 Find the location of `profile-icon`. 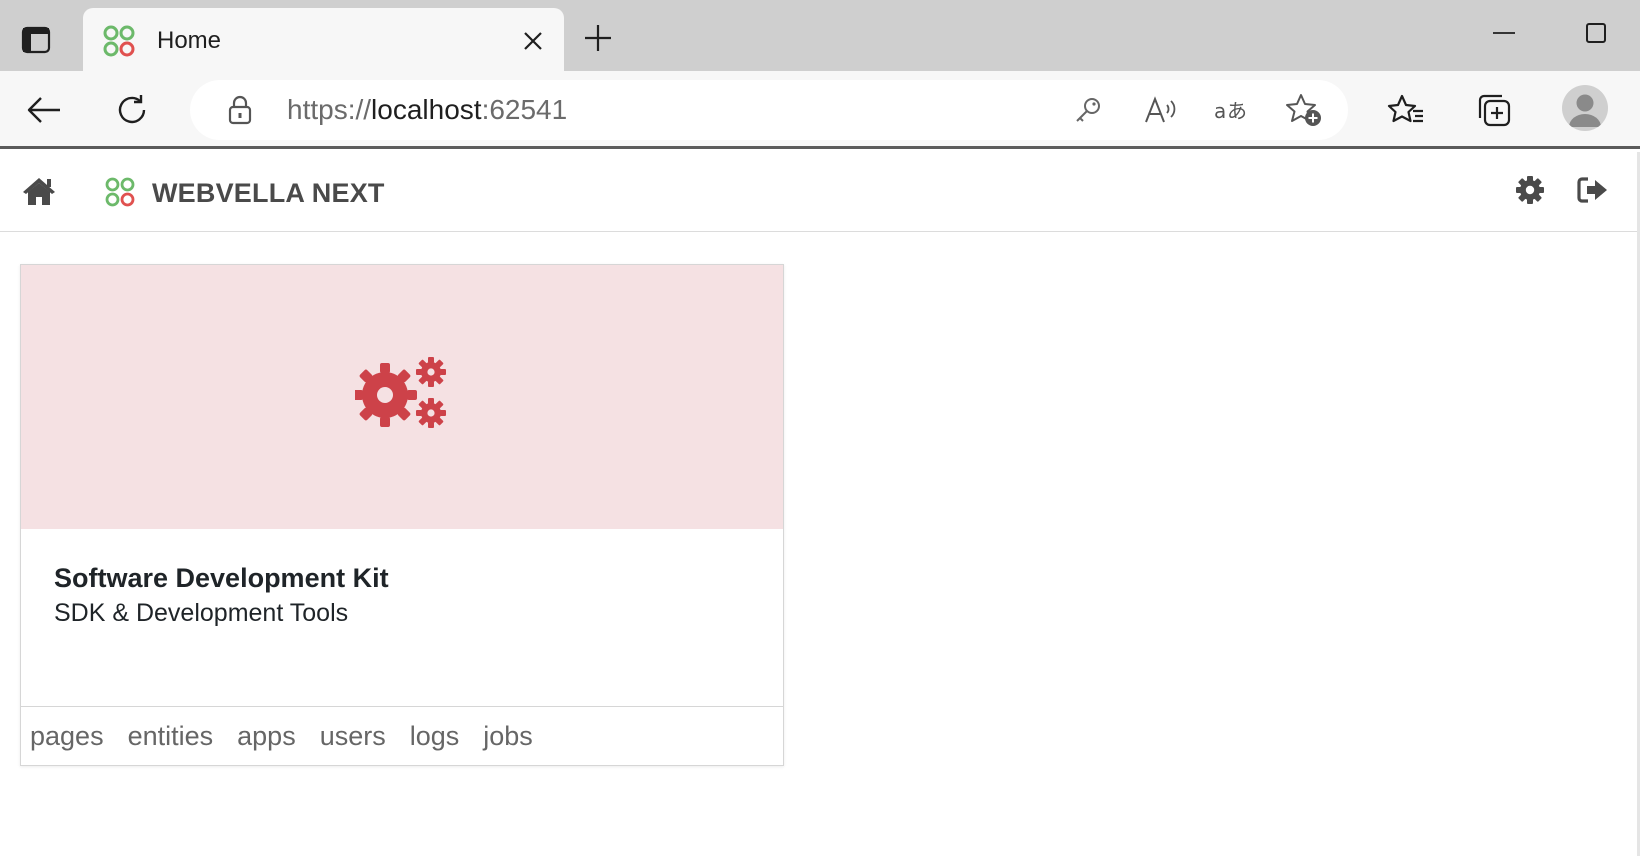

profile-icon is located at coordinates (1585, 110).